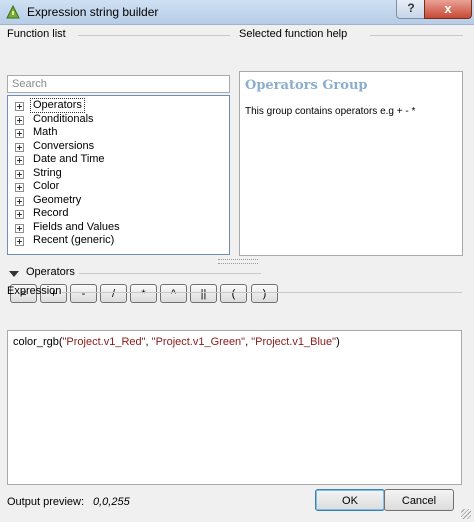 This screenshot has width=474, height=522. What do you see at coordinates (115, 146) in the screenshot?
I see `tree-item-conversions: Conversions` at bounding box center [115, 146].